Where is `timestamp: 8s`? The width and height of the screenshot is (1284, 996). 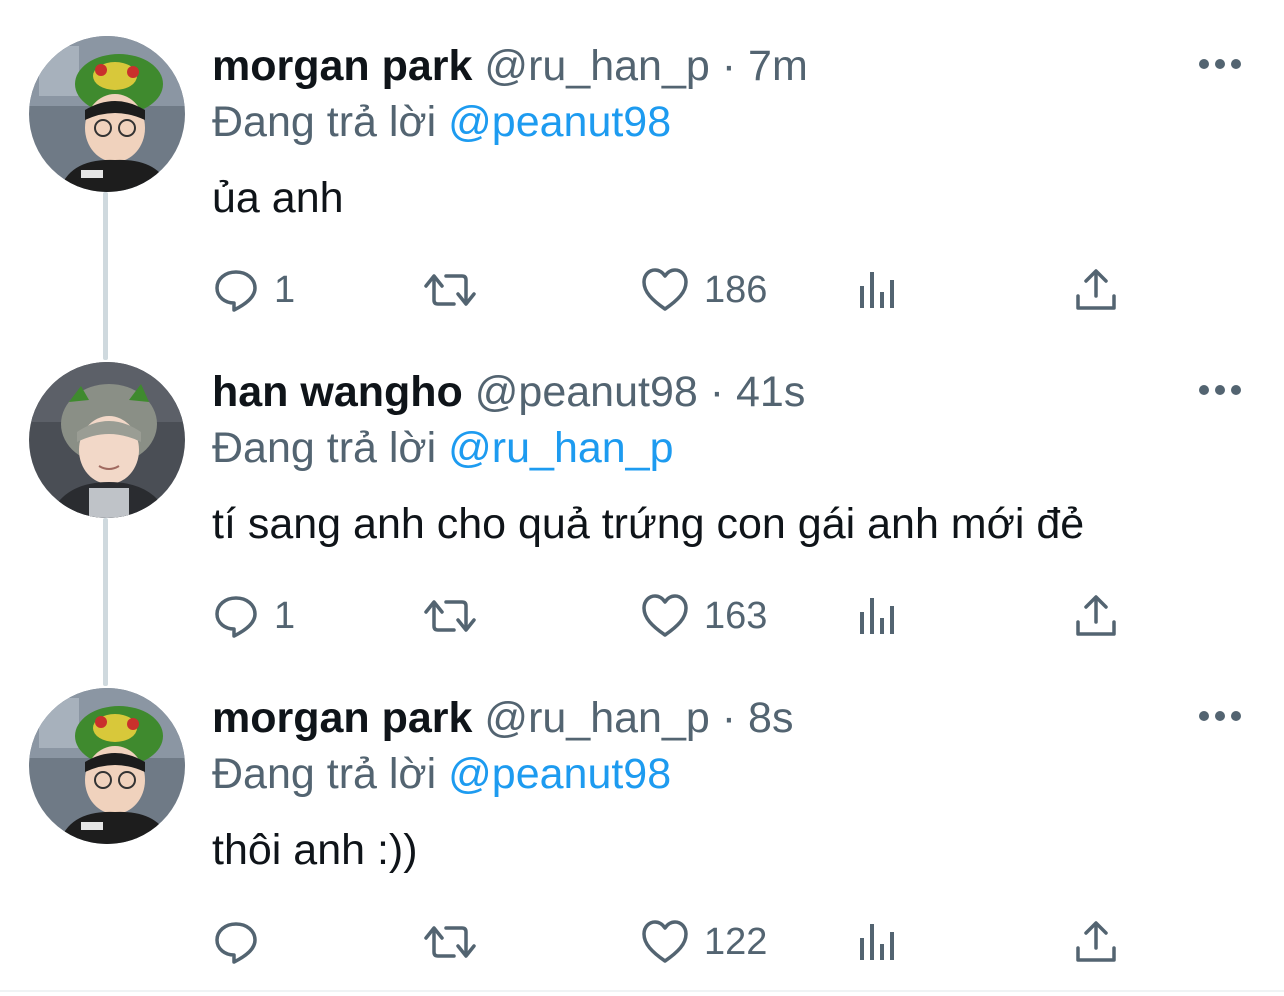 timestamp: 8s is located at coordinates (770, 718).